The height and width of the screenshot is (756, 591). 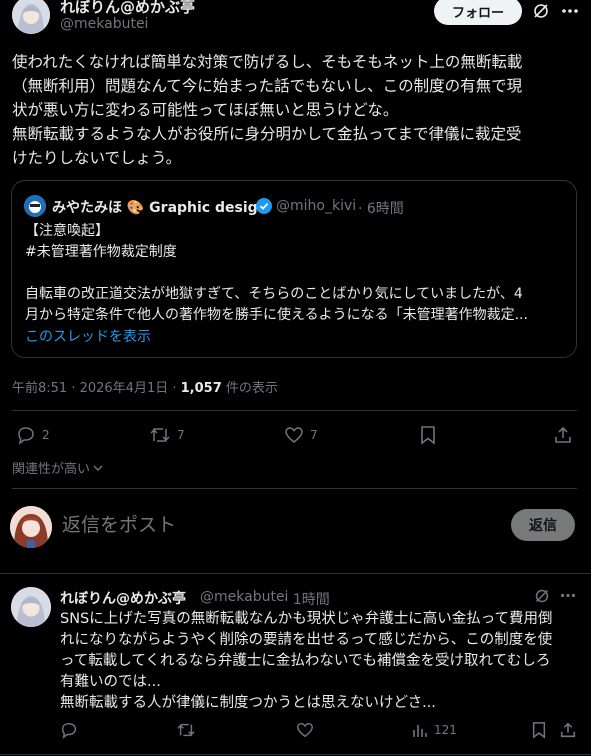 What do you see at coordinates (306, 640) in the screenshot?
I see `reply-line: れになりながらようやく削除の要請を出せるって感じだから、この制度を使` at bounding box center [306, 640].